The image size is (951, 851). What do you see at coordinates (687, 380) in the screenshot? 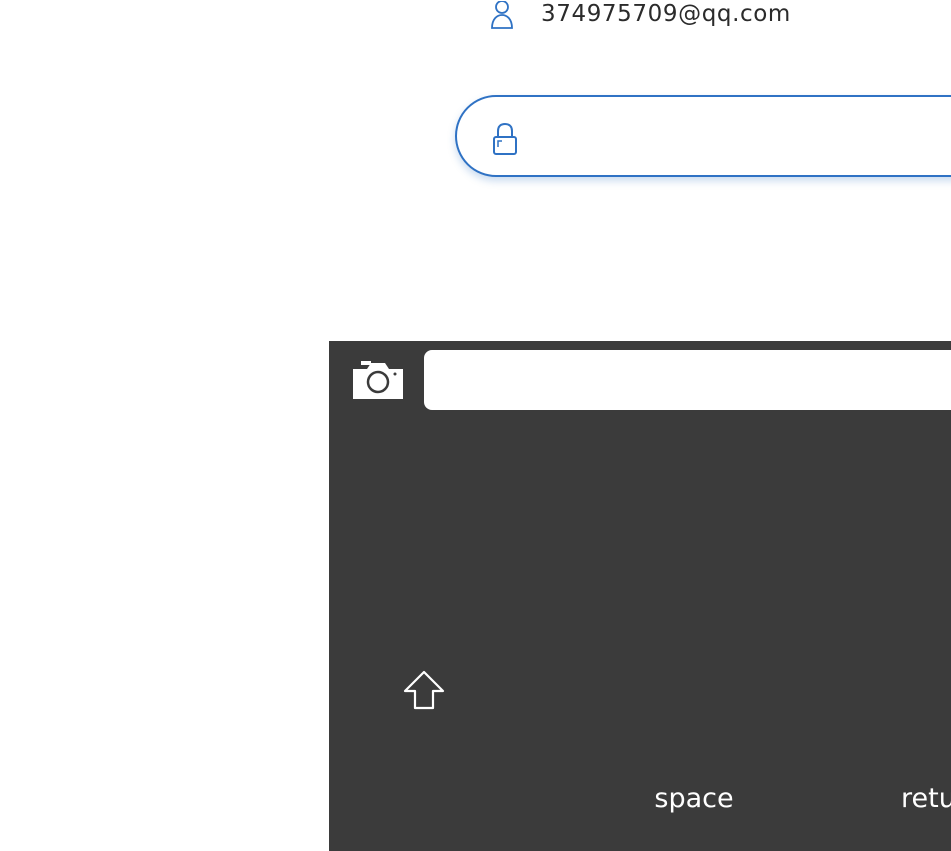
I see `keyboard-text-field` at bounding box center [687, 380].